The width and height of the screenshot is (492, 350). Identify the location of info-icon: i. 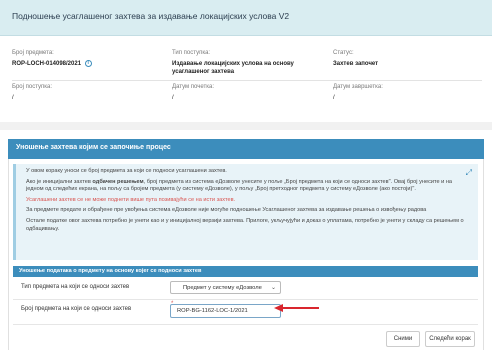
(88, 63).